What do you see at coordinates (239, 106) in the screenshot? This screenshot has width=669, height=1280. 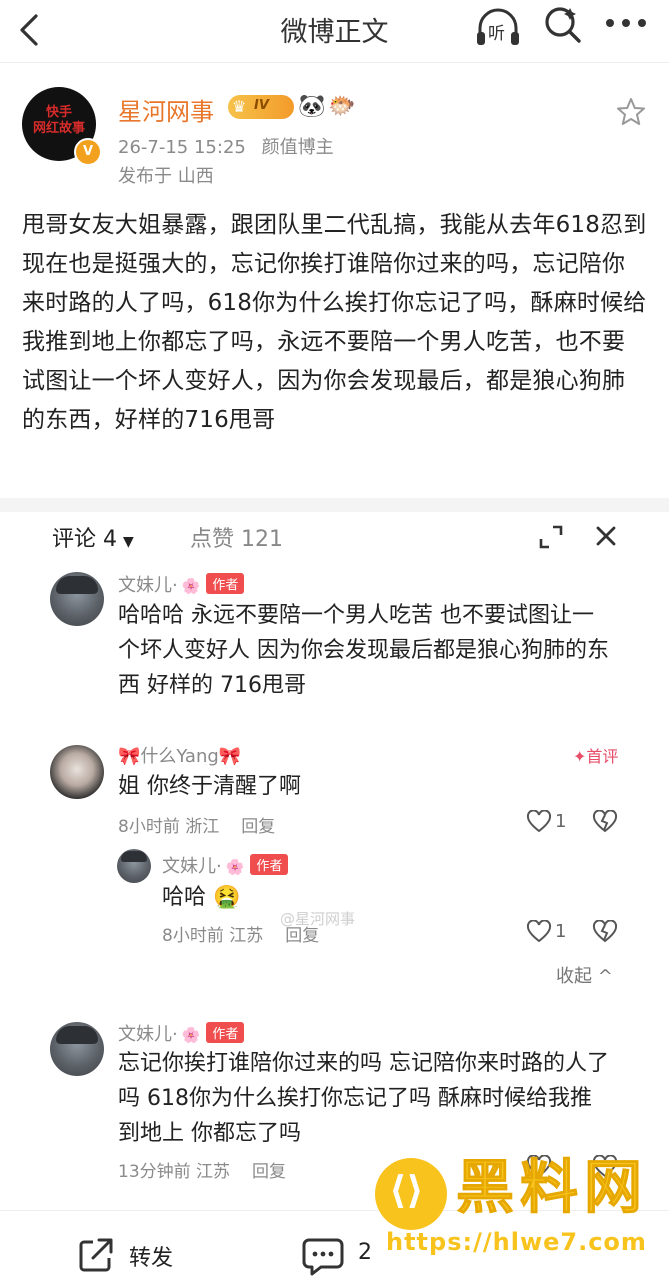 I see `crown-icon: ♛` at bounding box center [239, 106].